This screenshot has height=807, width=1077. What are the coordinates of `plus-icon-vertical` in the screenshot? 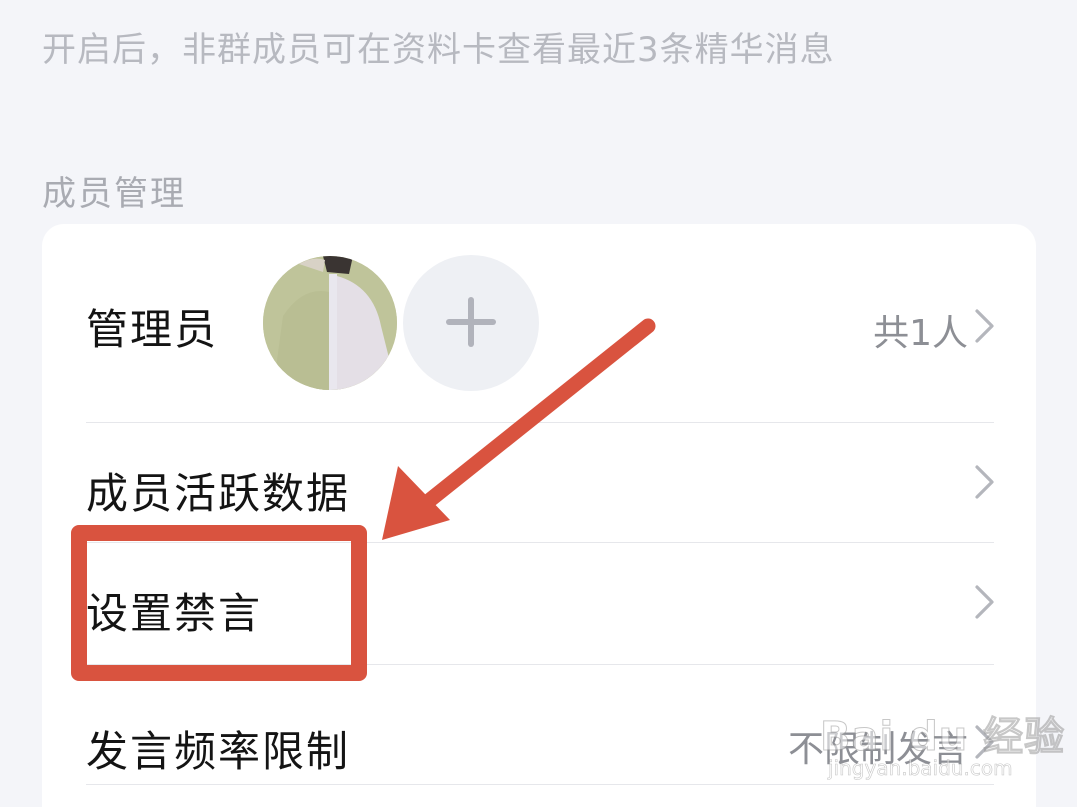 It's located at (471, 322).